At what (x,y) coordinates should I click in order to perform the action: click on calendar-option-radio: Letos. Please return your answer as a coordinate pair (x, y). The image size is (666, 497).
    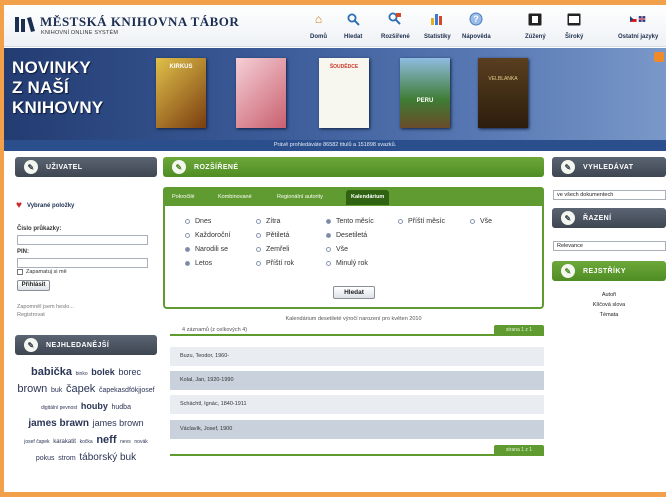
    Looking at the image, I should click on (198, 263).